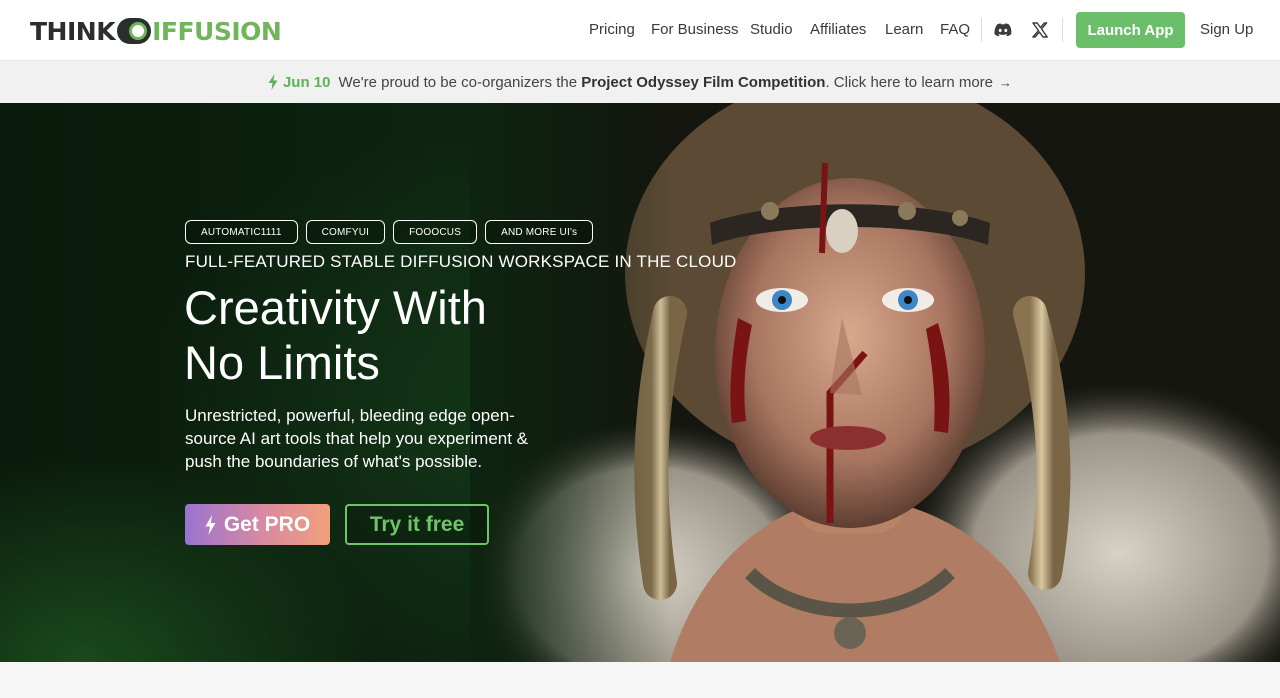 This screenshot has height=698, width=1280. Describe the element at coordinates (695, 29) in the screenshot. I see `nav-for-business: For Business` at that location.